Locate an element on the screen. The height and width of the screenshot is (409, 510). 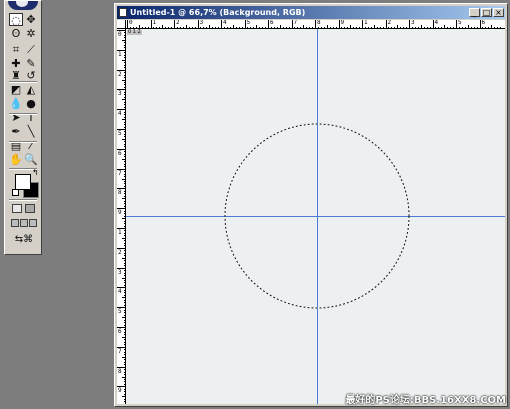
ruler-position-readout: 0 1 2 is located at coordinates (134, 32).